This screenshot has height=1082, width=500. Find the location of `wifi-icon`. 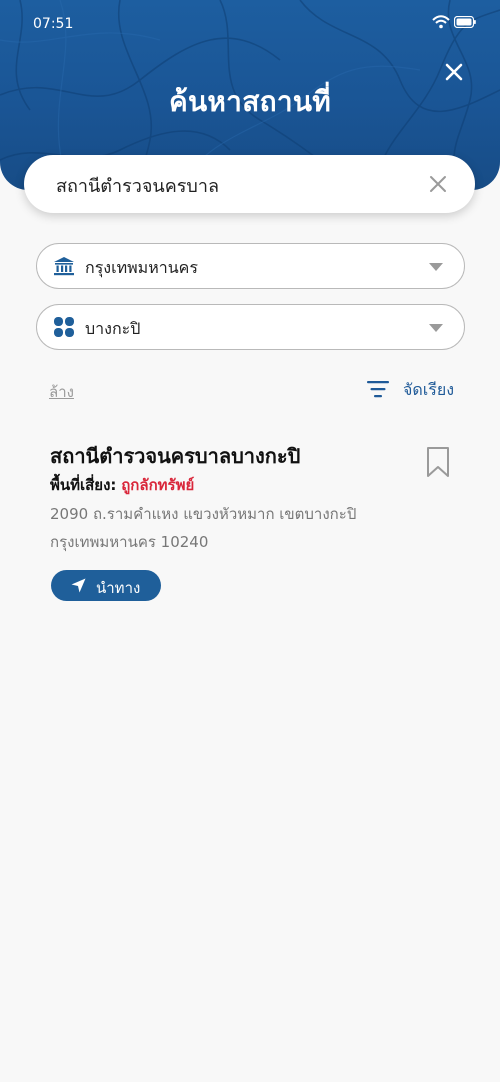

wifi-icon is located at coordinates (441, 22).